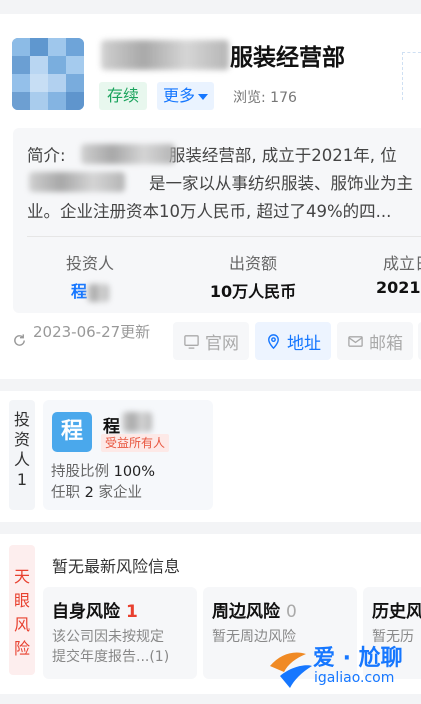 The image size is (421, 704). I want to click on risk-side-title: 天眼风险, so click(22, 612).